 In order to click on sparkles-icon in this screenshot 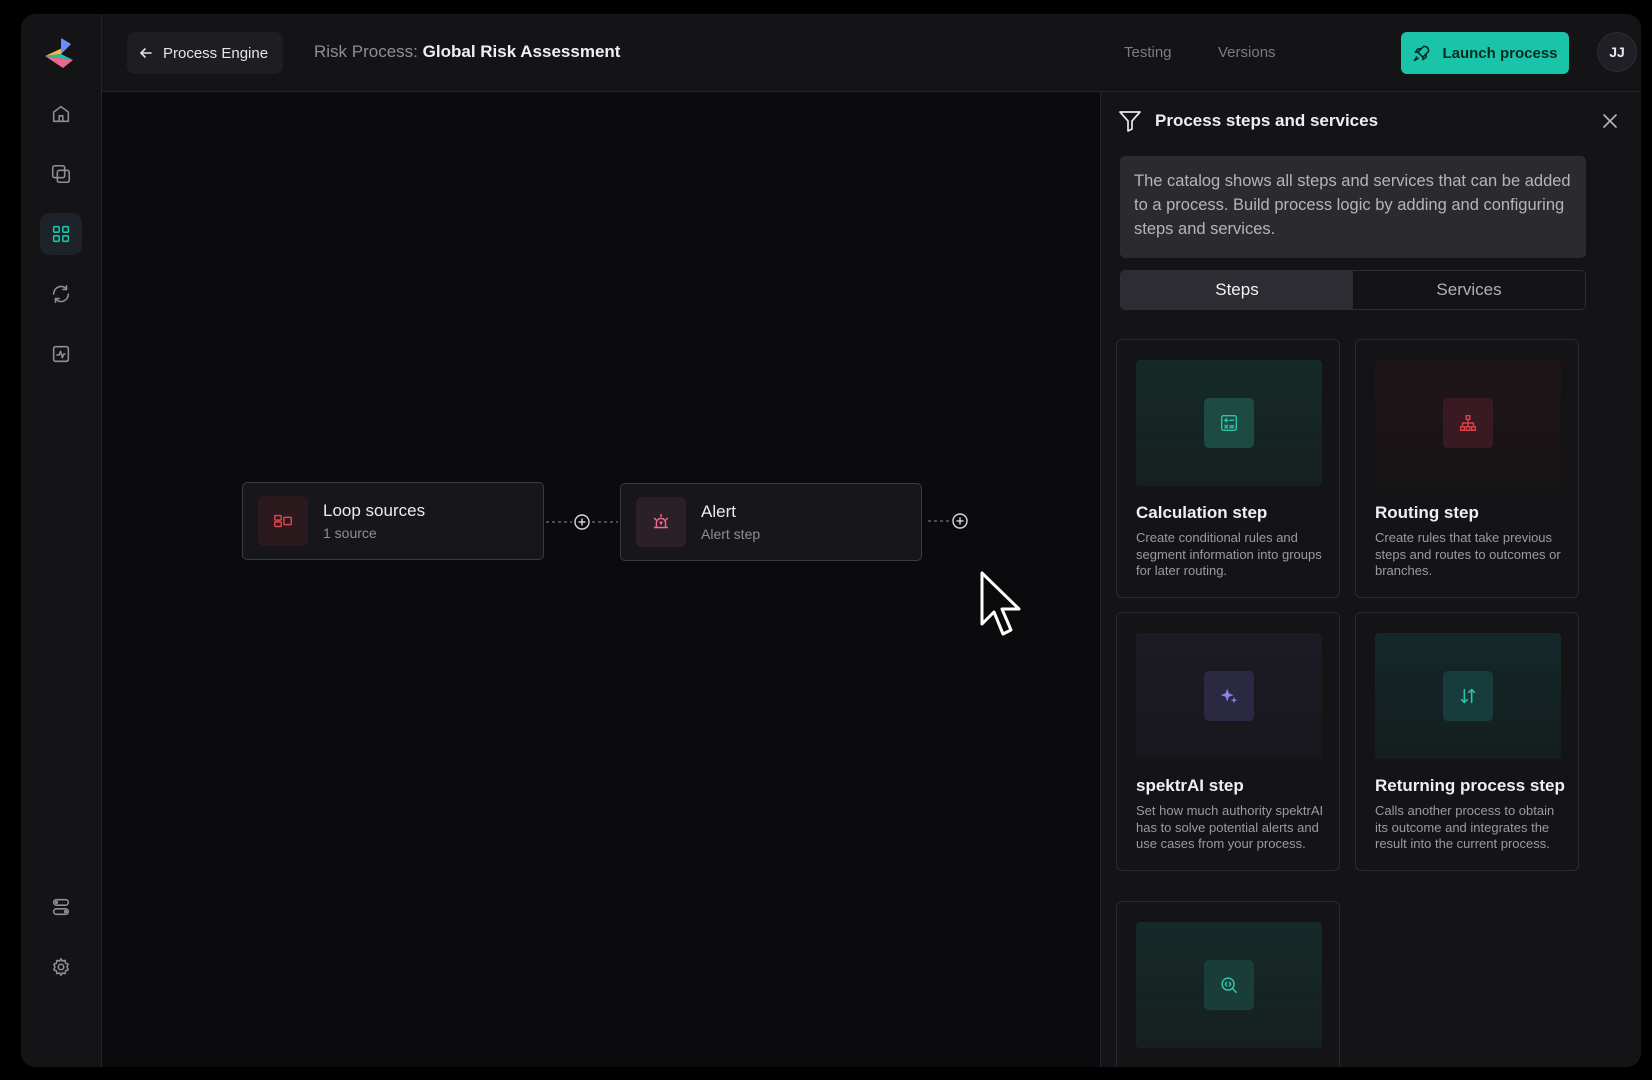, I will do `click(1229, 696)`.